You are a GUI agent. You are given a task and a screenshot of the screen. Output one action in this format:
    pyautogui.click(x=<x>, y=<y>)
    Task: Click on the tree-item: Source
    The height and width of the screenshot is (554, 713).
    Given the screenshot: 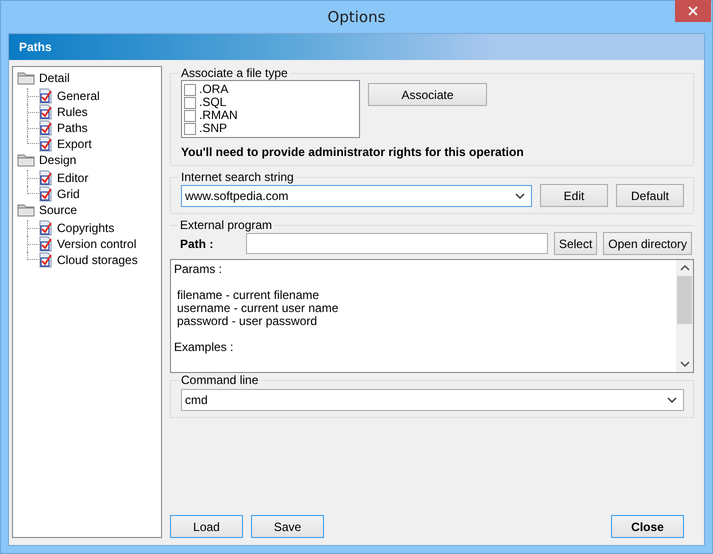 What is the action you would take?
    pyautogui.click(x=47, y=210)
    